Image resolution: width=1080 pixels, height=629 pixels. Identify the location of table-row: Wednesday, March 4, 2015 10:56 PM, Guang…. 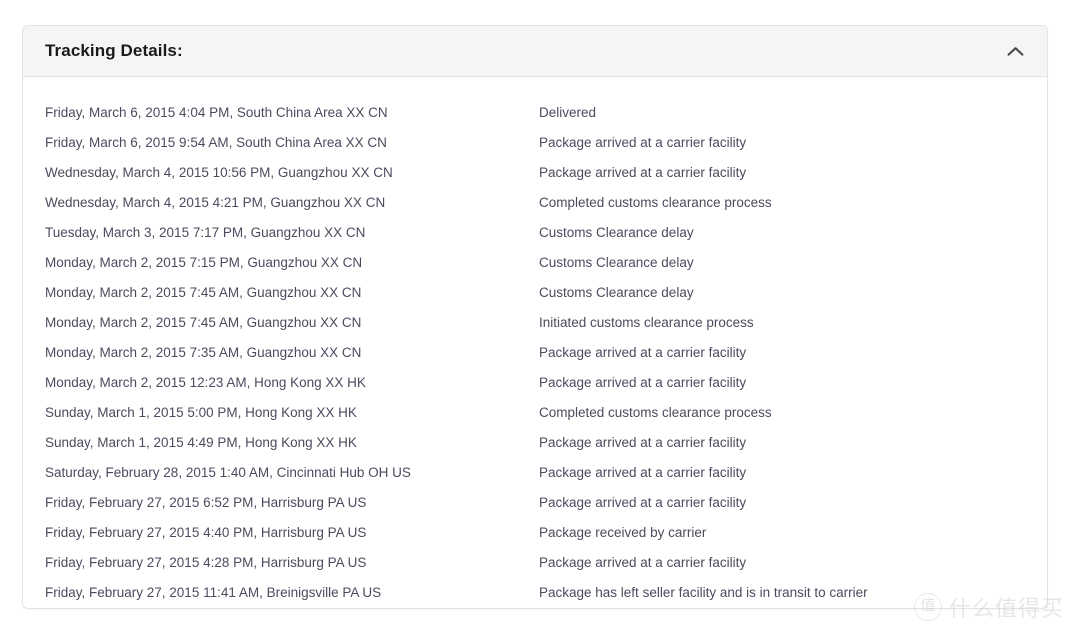
(535, 173).